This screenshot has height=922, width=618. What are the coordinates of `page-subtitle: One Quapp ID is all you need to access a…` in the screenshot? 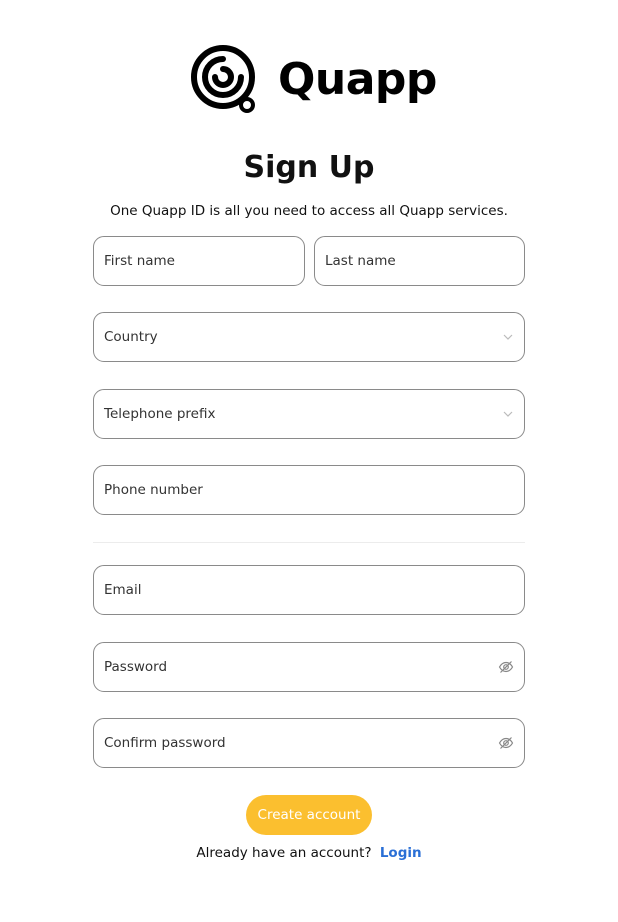 It's located at (309, 211).